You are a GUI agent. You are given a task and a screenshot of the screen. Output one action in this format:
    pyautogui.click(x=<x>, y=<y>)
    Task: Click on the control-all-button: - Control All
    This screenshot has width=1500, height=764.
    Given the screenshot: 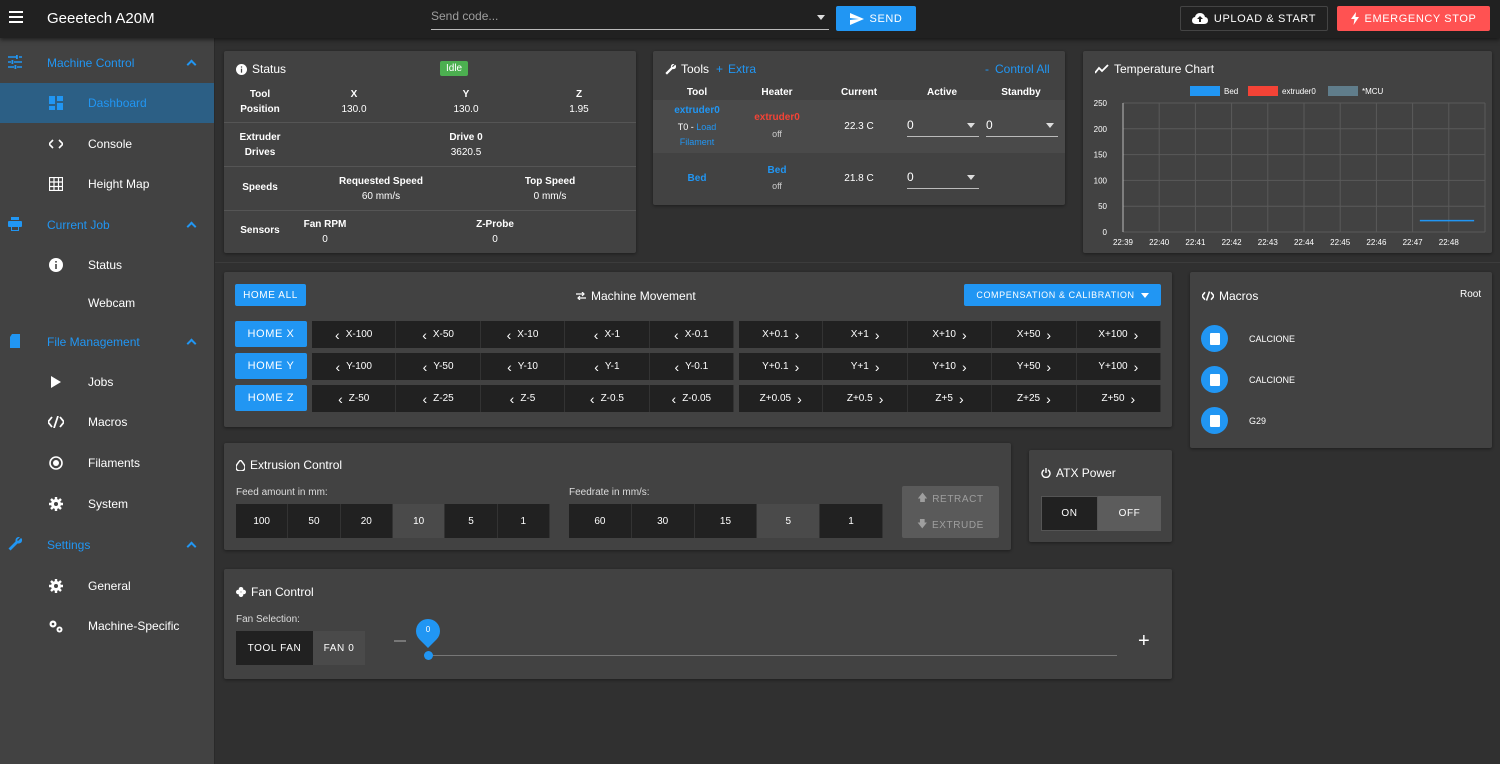 What is the action you would take?
    pyautogui.click(x=1017, y=69)
    